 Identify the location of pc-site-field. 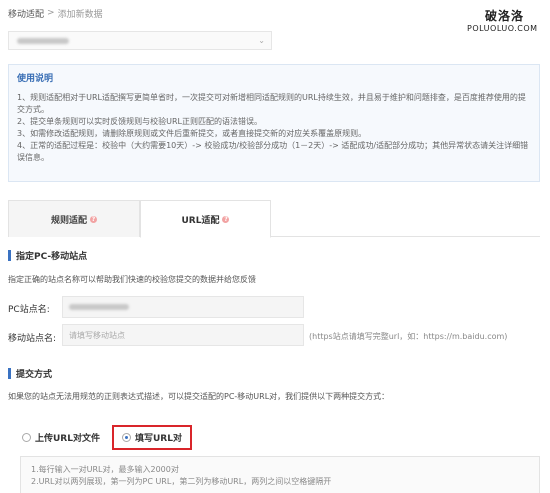
(183, 307).